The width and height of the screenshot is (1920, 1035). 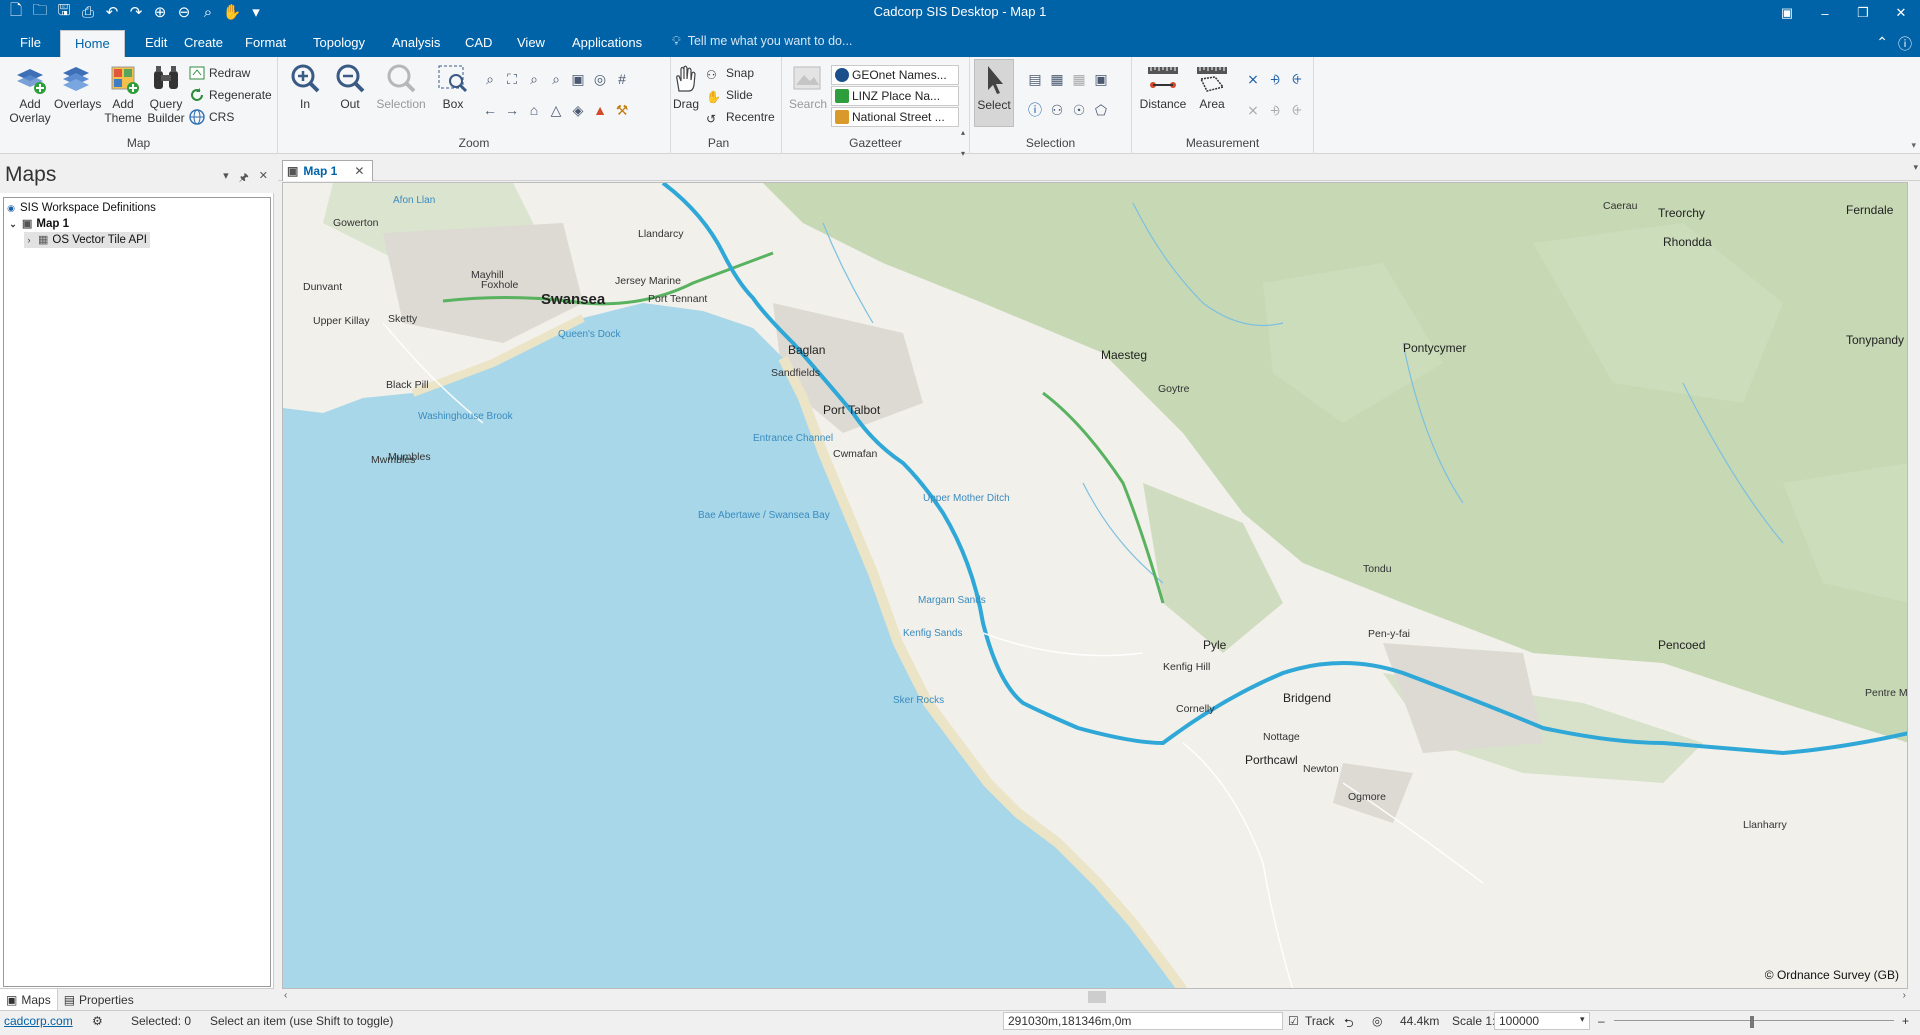 What do you see at coordinates (994, 93) in the screenshot?
I see `select-button: Select` at bounding box center [994, 93].